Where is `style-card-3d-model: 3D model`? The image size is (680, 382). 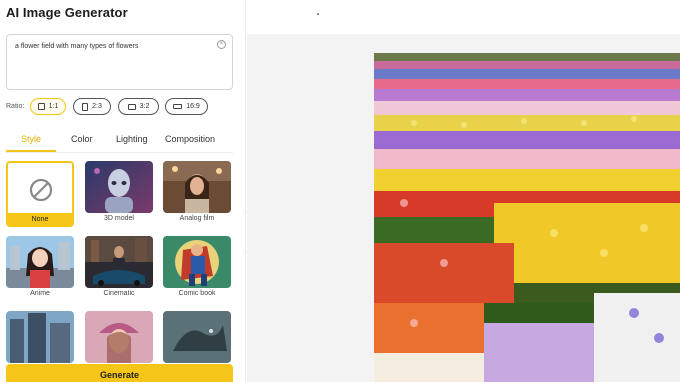
style-card-3d-model: 3D model is located at coordinates (119, 194).